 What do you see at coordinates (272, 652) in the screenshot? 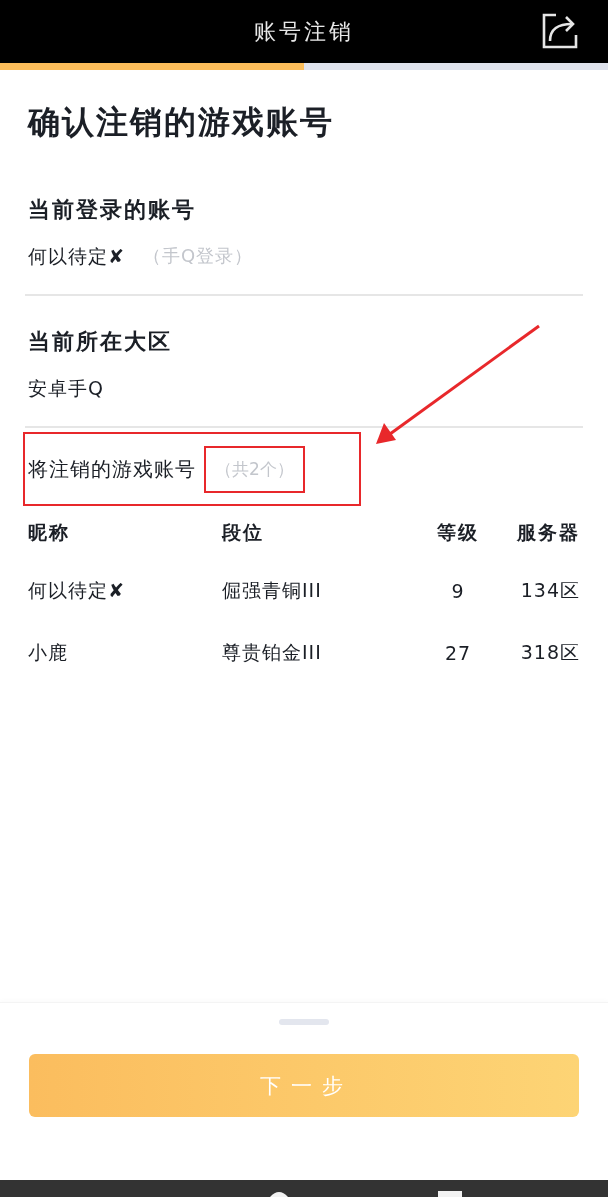
I see `table-cell-text: 尊贵铂金III` at bounding box center [272, 652].